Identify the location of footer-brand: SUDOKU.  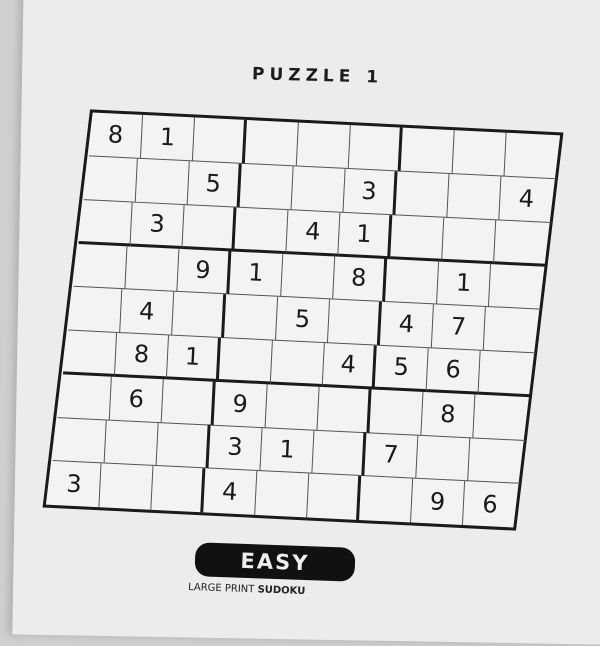
(281, 591).